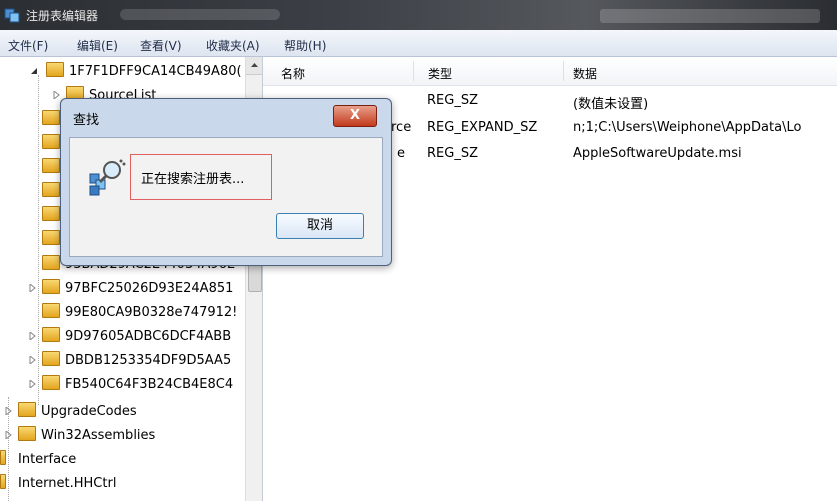 The width and height of the screenshot is (837, 501). I want to click on tree-item-internet-hhctrl: Internet.HHCtrl, so click(58, 484).